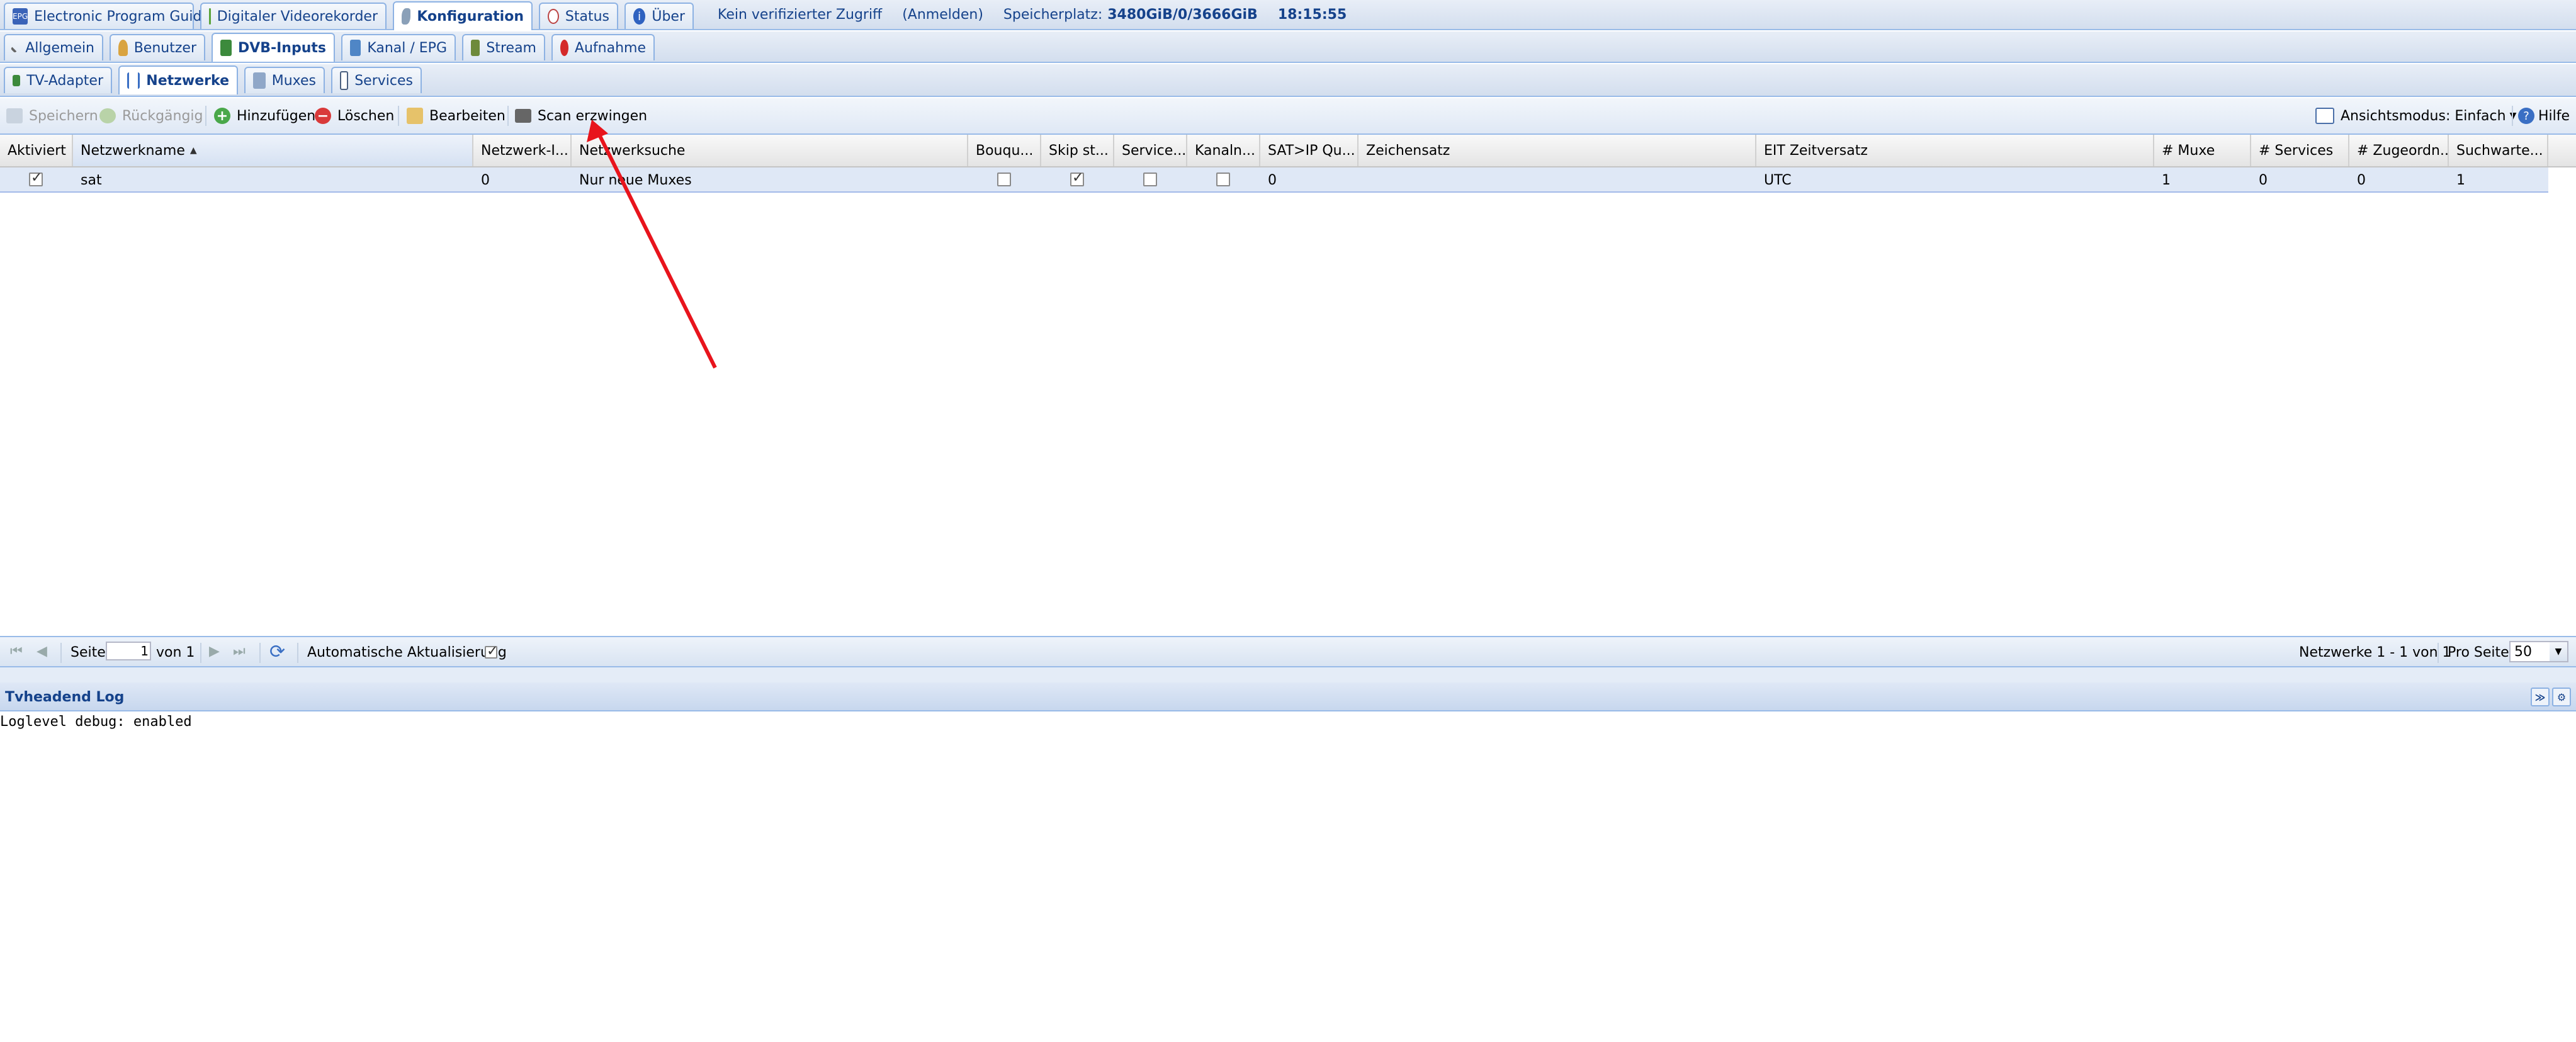  I want to click on paging-summary: Netzwerke 1 - 1 von 1, so click(2375, 653).